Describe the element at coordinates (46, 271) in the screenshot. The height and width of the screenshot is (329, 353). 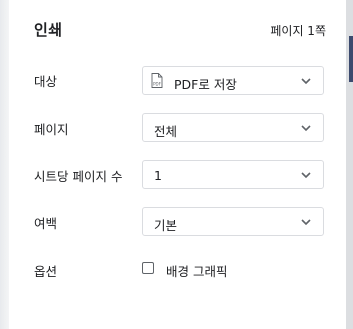
I see `options-label: 옵션` at that location.